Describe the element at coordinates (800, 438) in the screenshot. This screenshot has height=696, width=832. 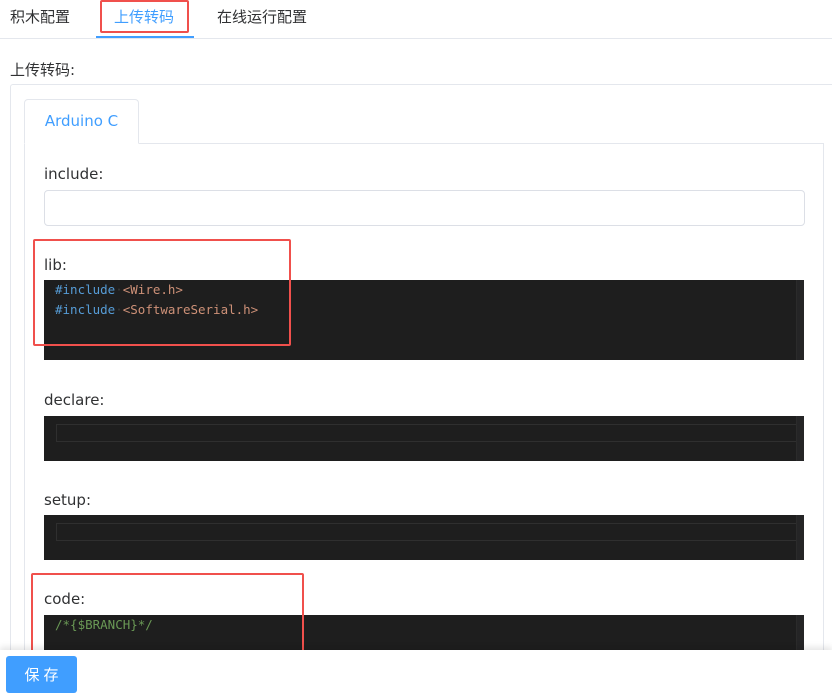
I see `declare-editor-scrollbar` at that location.